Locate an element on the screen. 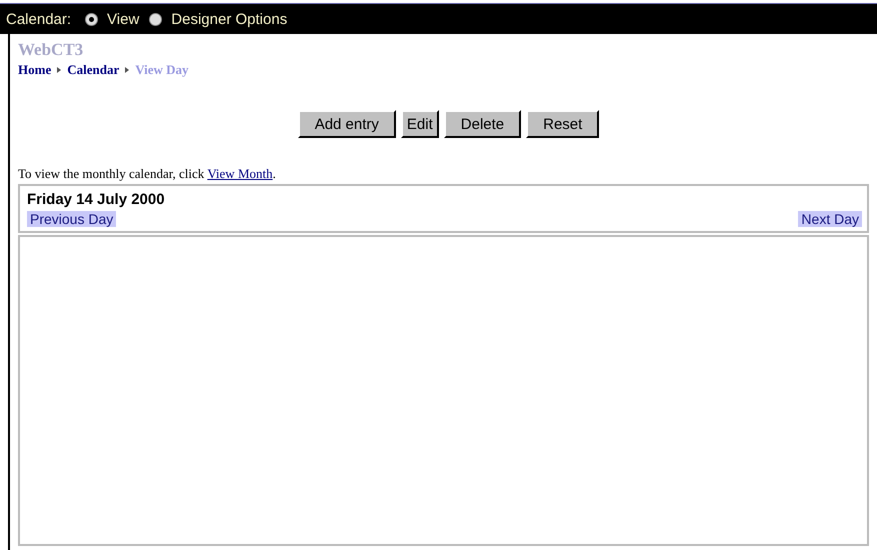 The image size is (877, 550). radio-label: View is located at coordinates (123, 19).